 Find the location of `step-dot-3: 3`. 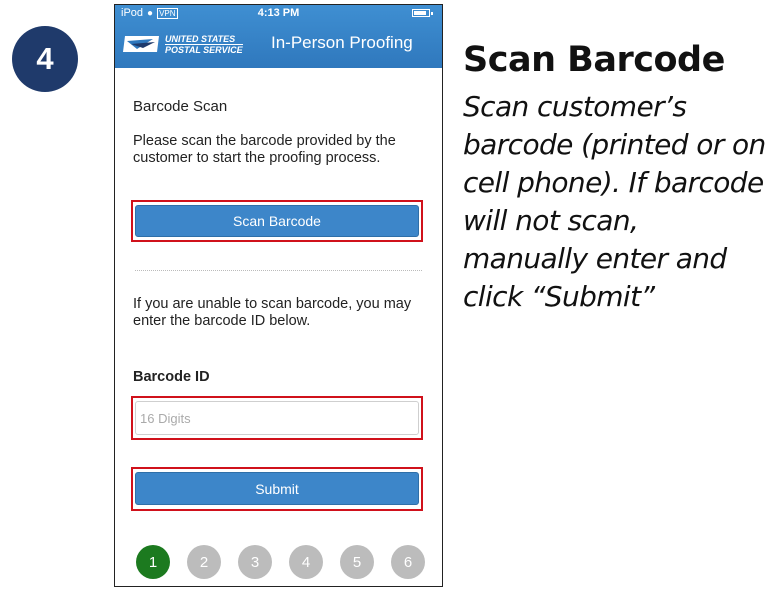

step-dot-3: 3 is located at coordinates (255, 562).